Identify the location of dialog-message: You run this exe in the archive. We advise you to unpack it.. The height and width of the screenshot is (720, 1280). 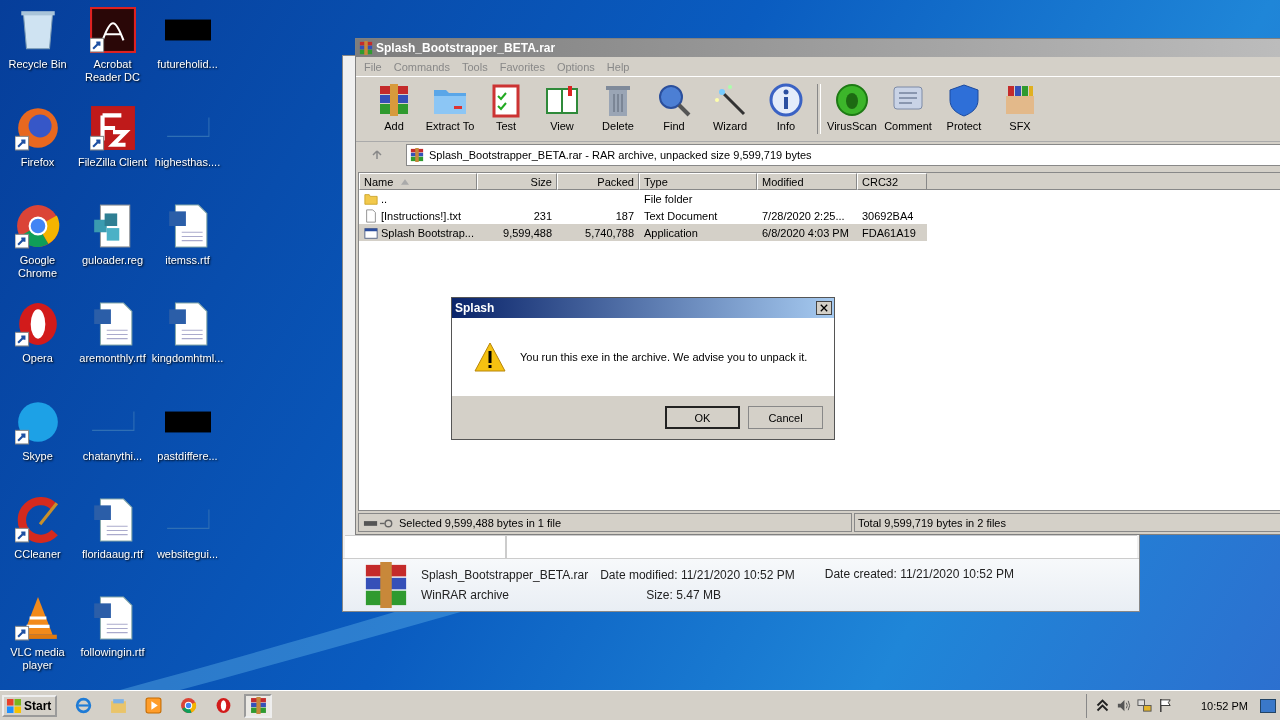
(664, 357).